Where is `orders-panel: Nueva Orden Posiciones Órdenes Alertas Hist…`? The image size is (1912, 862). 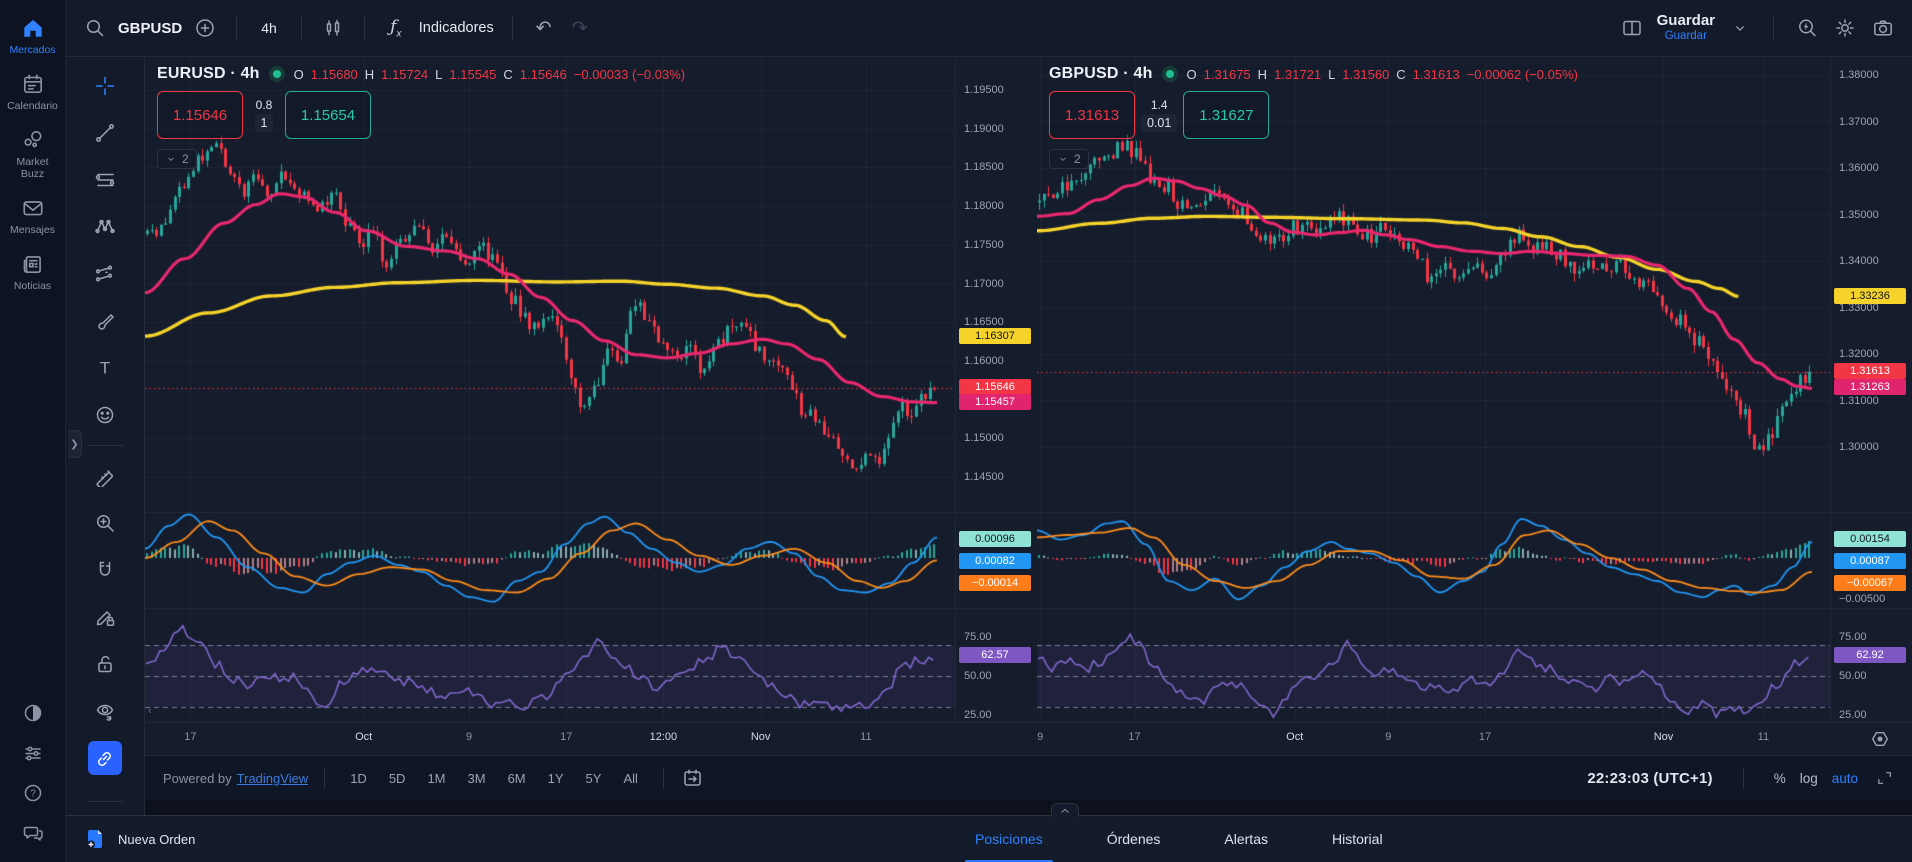 orders-panel: Nueva Orden Posiciones Órdenes Alertas Hist… is located at coordinates (989, 832).